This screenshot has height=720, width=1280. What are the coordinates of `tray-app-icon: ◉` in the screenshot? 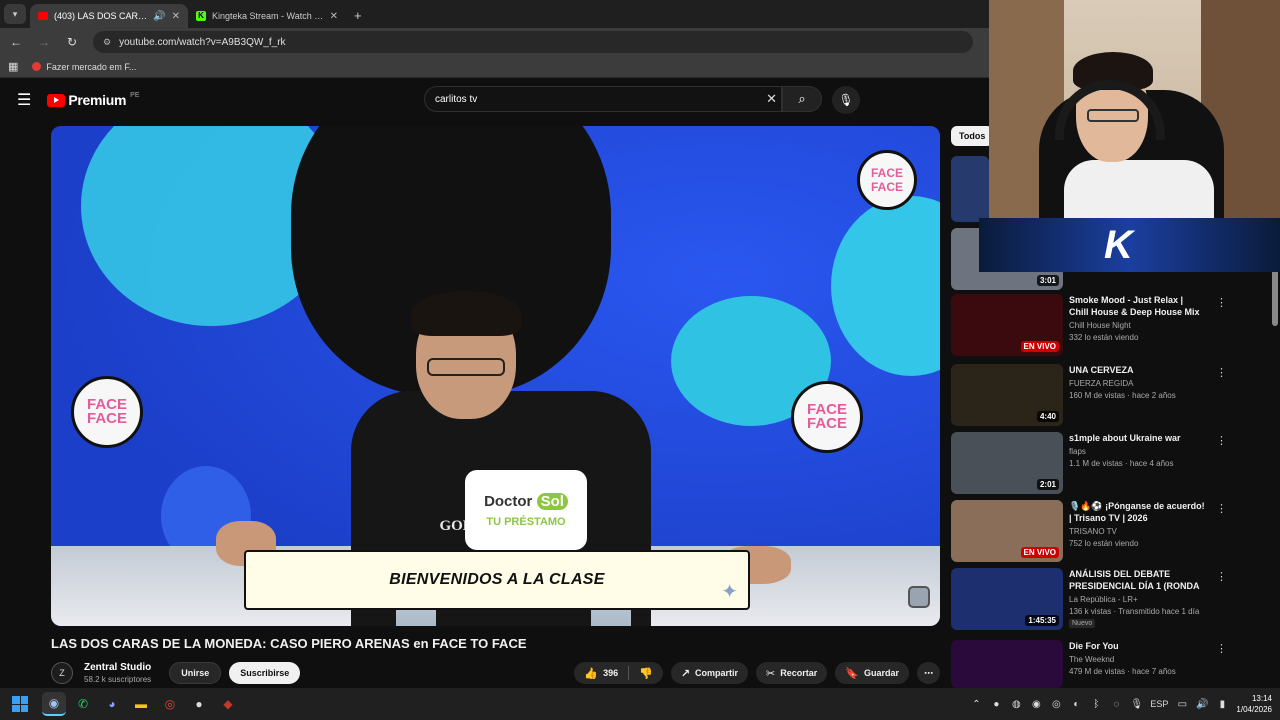 It's located at (1036, 704).